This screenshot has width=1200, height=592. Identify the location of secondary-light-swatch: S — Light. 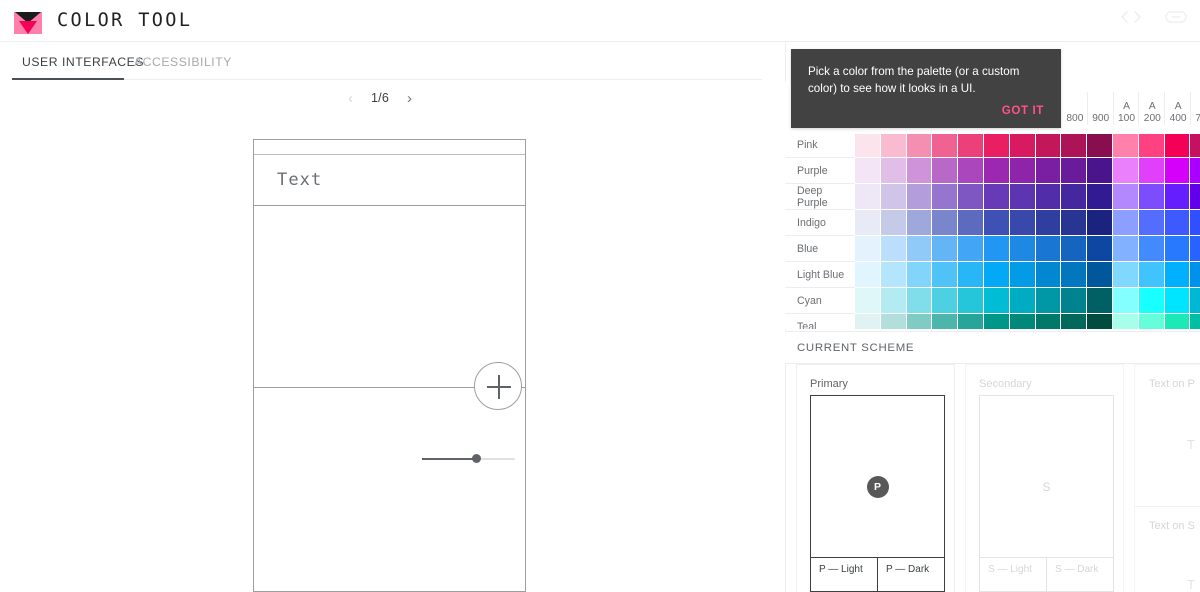
(1012, 575).